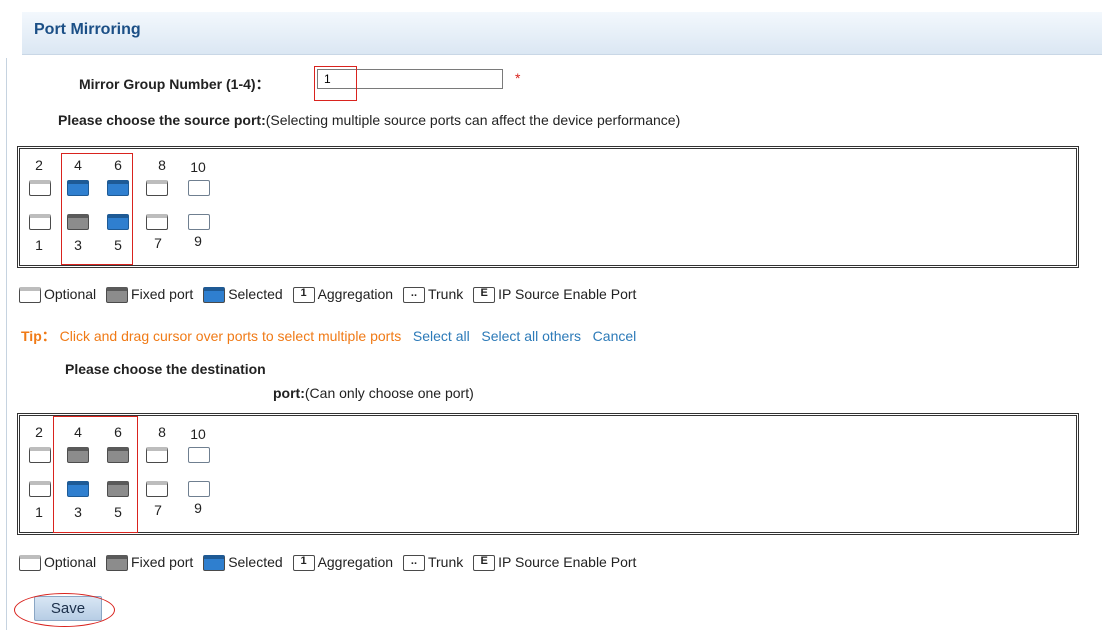 This screenshot has width=1107, height=630. What do you see at coordinates (158, 510) in the screenshot?
I see `destination-port-number: 7` at bounding box center [158, 510].